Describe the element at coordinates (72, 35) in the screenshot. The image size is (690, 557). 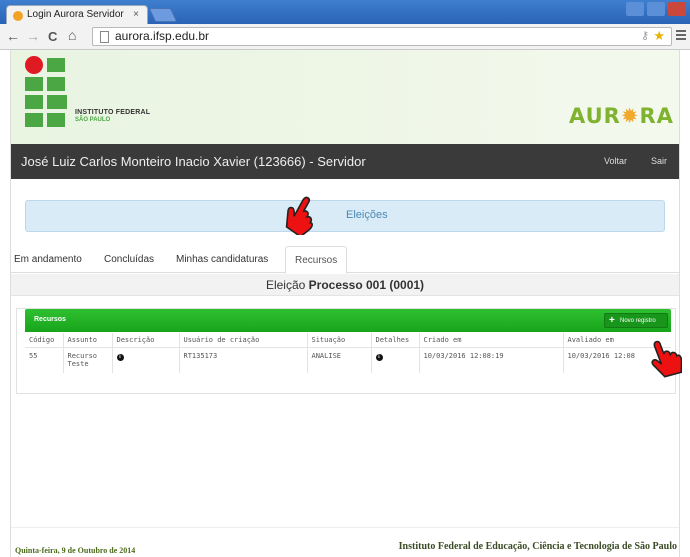
I see `home-icon: ⌂` at that location.